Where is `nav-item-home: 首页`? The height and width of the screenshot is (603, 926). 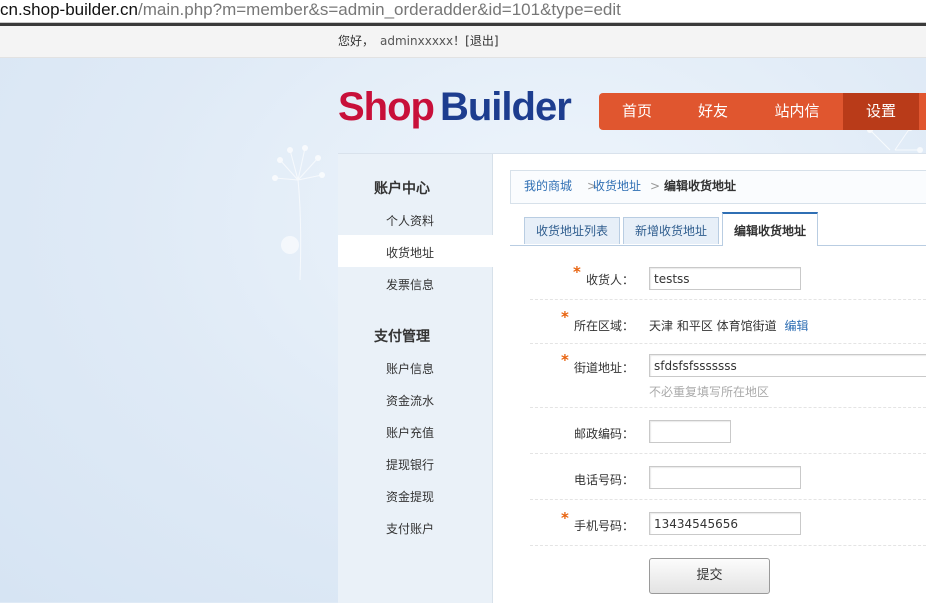
nav-item-home: 首页 is located at coordinates (637, 111).